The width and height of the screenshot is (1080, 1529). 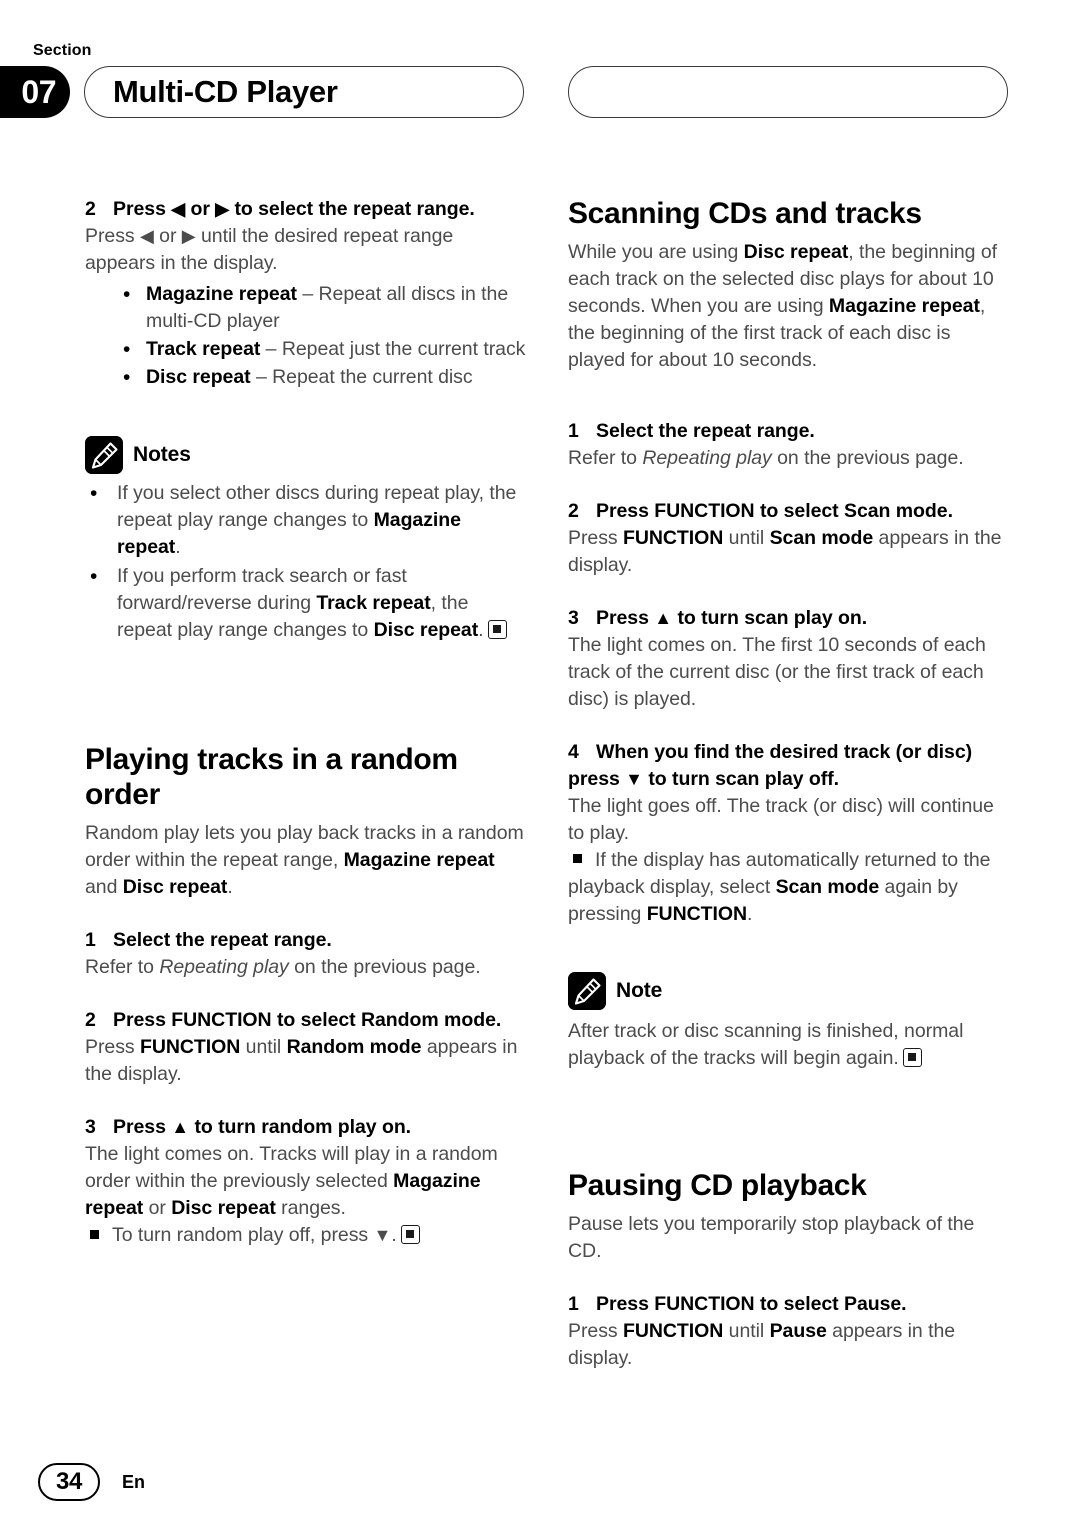 What do you see at coordinates (774, 511) in the screenshot?
I see `step-text: Press FUNCTION to select Scan mode.` at bounding box center [774, 511].